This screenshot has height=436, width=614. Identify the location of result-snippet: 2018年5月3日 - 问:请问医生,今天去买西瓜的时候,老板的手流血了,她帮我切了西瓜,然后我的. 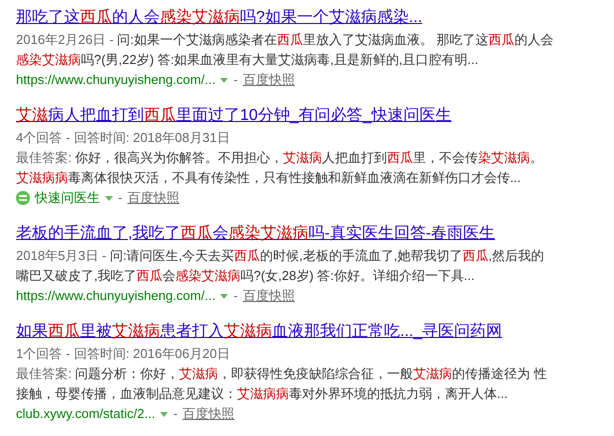
(281, 256).